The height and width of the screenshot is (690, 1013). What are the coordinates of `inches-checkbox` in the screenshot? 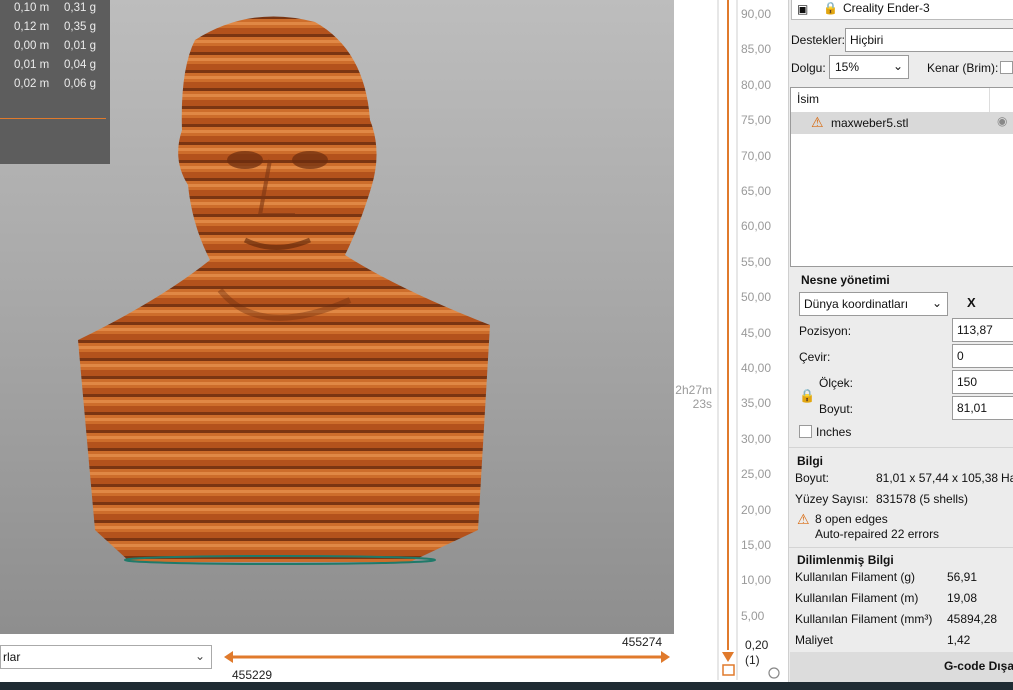 It's located at (805, 431).